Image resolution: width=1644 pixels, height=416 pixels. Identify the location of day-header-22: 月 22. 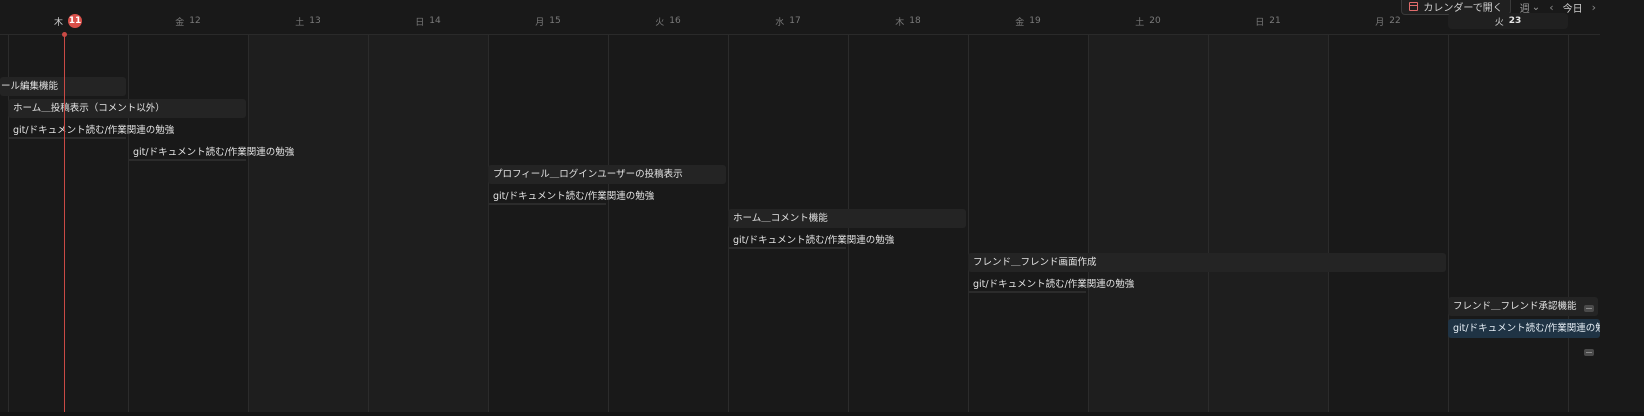
(1388, 21).